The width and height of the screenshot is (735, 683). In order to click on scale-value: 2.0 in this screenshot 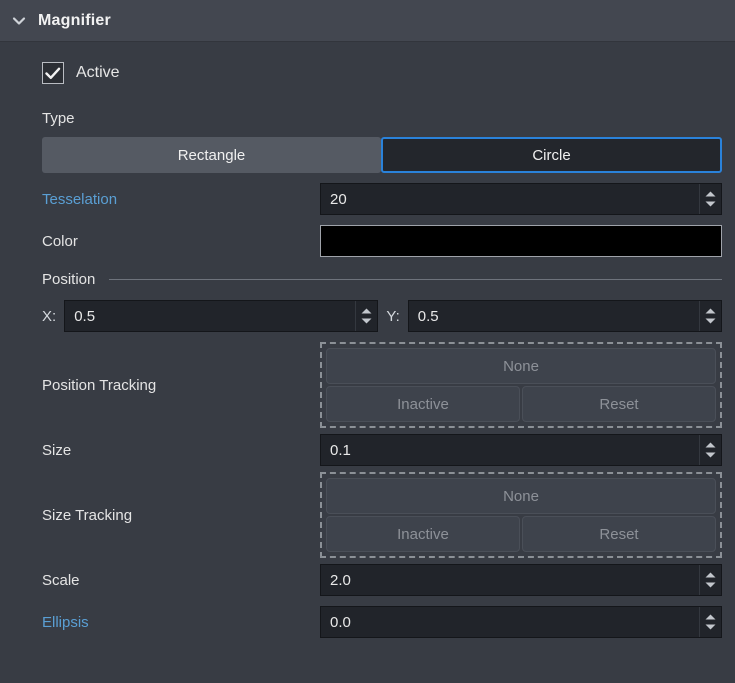, I will do `click(510, 580)`.